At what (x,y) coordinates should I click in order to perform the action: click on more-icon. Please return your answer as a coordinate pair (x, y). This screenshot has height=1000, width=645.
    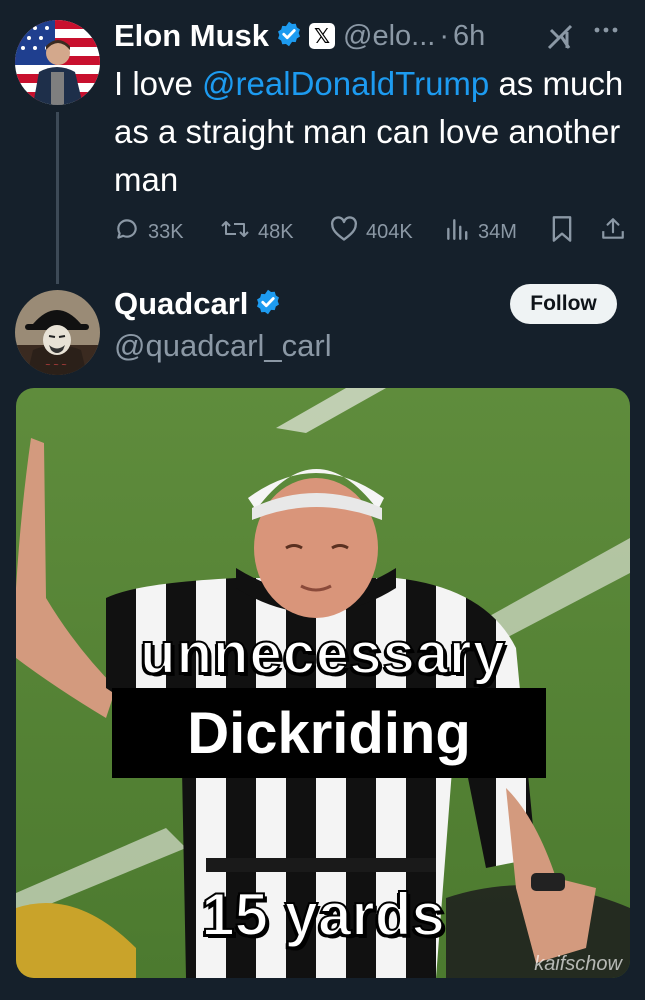
    Looking at the image, I should click on (606, 33).